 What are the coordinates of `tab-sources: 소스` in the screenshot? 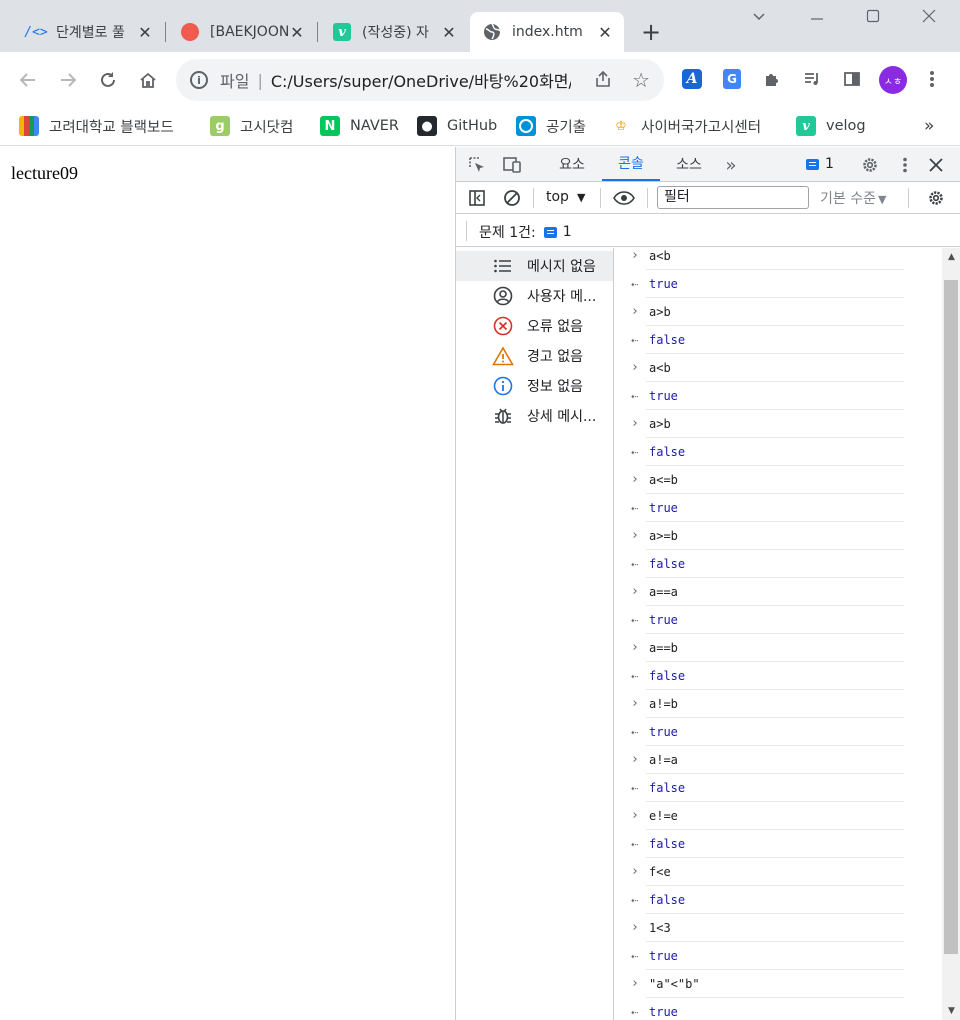 It's located at (689, 164).